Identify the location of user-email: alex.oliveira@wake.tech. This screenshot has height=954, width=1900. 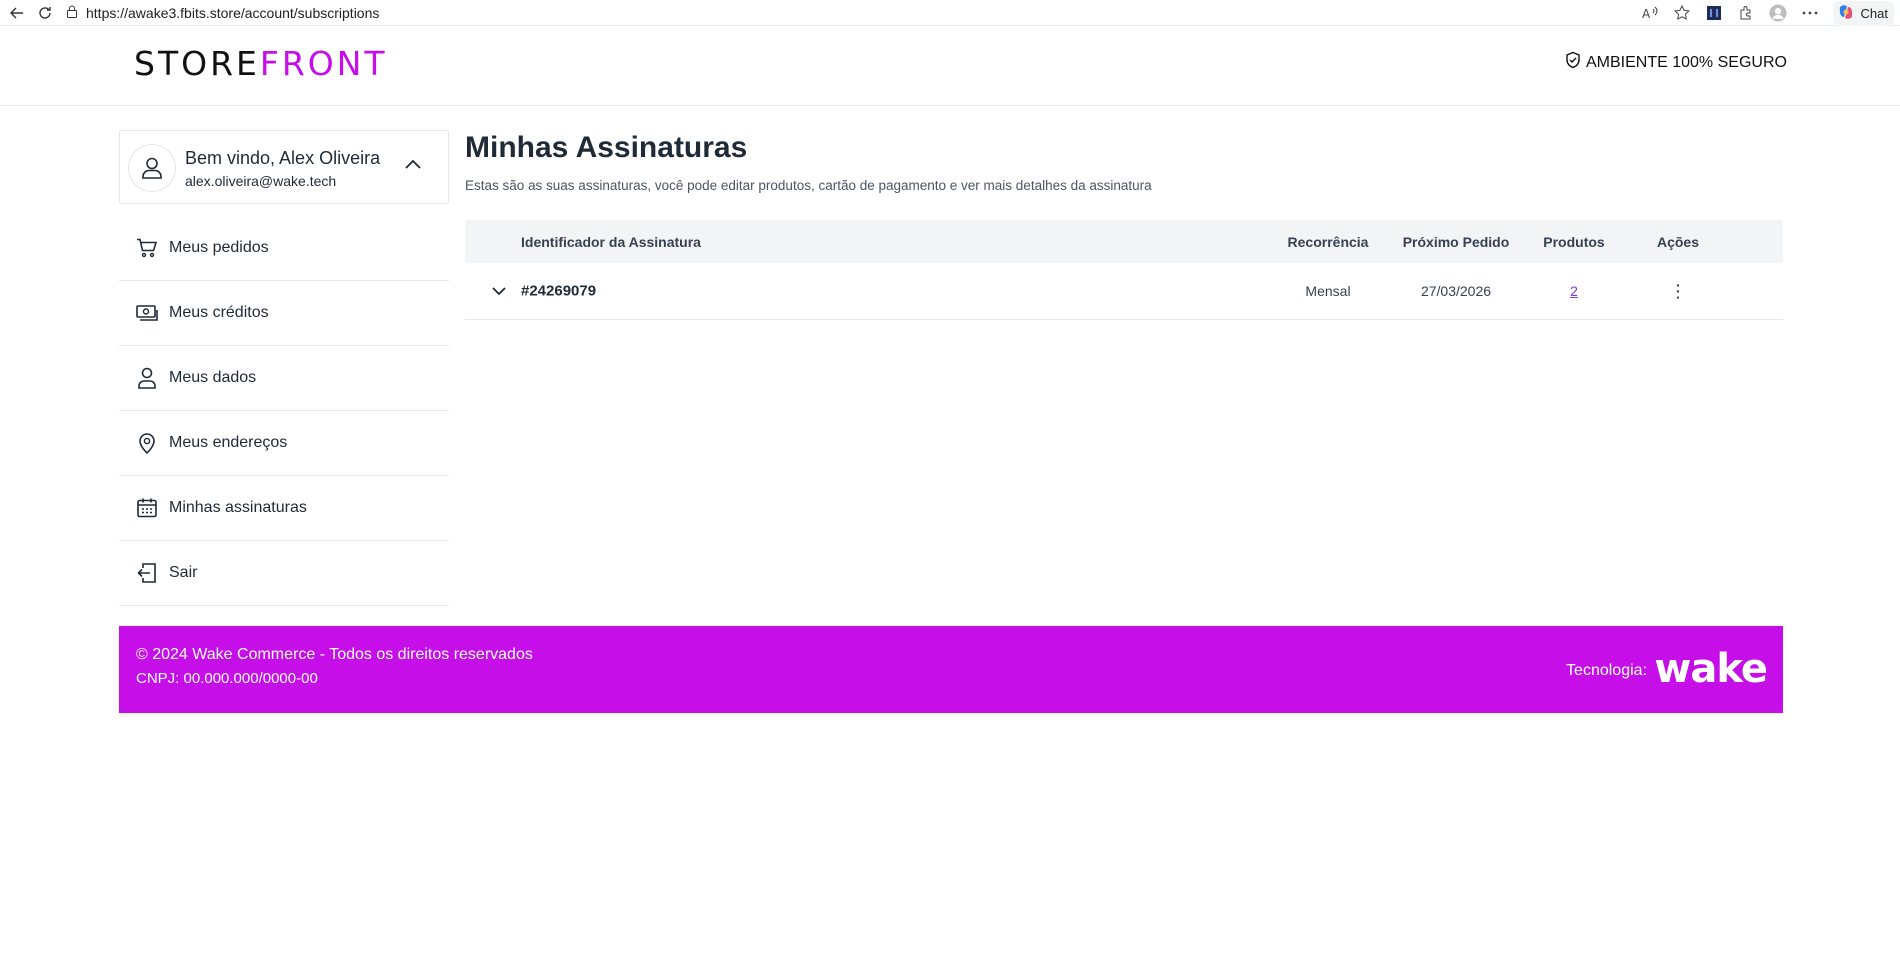
(261, 181).